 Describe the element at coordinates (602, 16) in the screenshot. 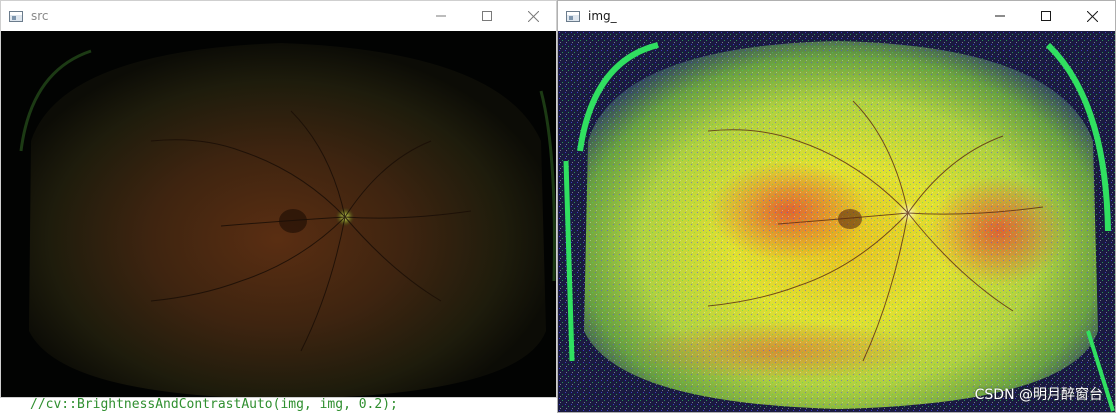

I see `window-title: img_` at that location.